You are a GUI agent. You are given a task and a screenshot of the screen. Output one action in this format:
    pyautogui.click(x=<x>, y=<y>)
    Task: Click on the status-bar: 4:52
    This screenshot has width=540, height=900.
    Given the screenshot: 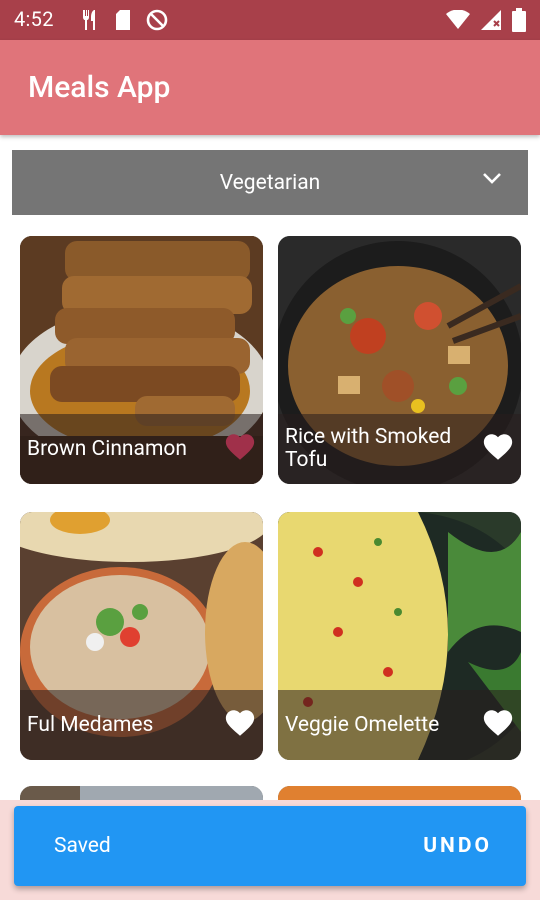 What is the action you would take?
    pyautogui.click(x=270, y=20)
    